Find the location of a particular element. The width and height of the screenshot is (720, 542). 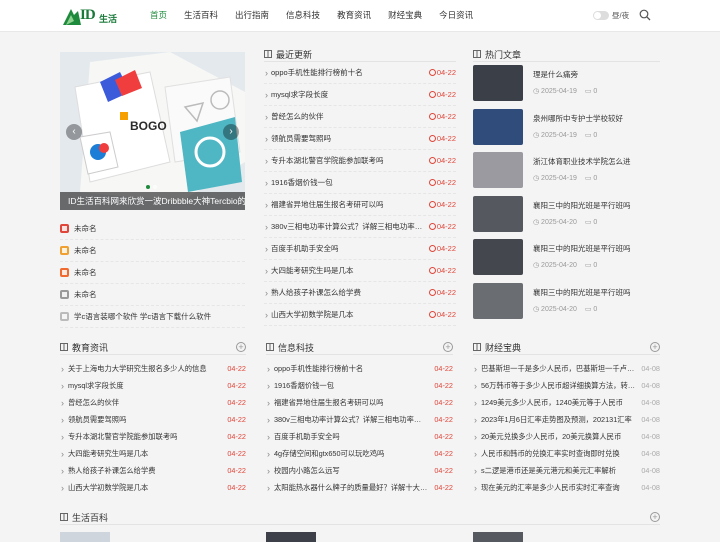

theme-toggle is located at coordinates (601, 15).